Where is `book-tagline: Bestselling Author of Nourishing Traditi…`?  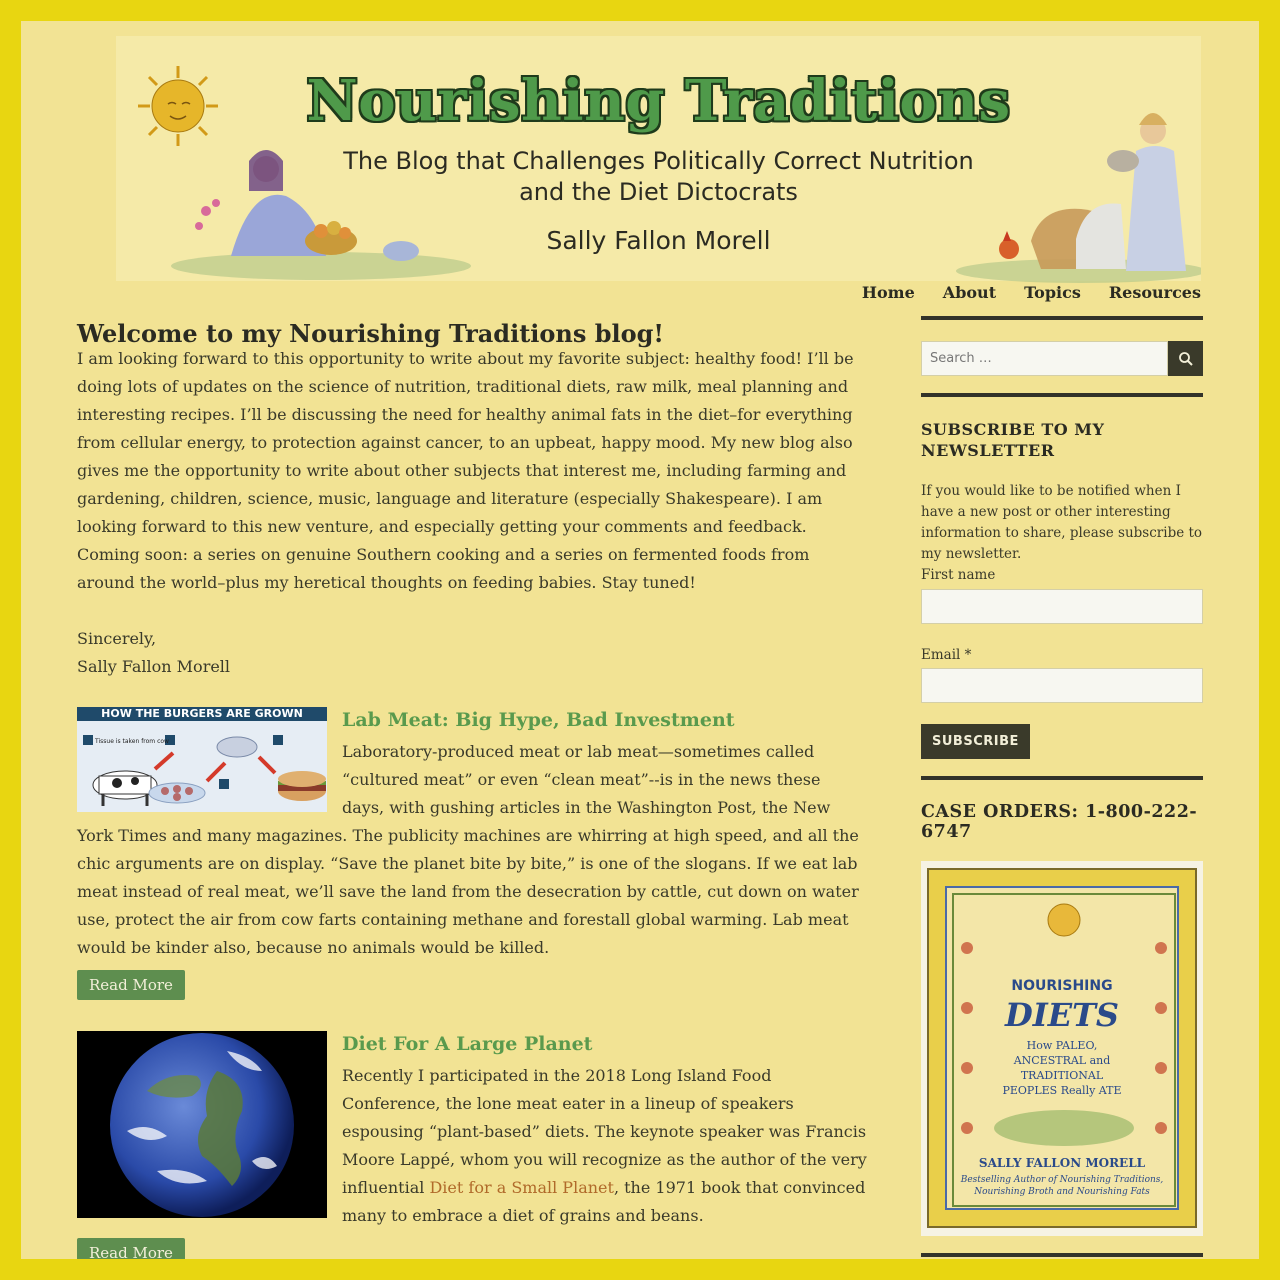
book-tagline: Bestselling Author of Nourishing Traditi… is located at coordinates (1062, 1186).